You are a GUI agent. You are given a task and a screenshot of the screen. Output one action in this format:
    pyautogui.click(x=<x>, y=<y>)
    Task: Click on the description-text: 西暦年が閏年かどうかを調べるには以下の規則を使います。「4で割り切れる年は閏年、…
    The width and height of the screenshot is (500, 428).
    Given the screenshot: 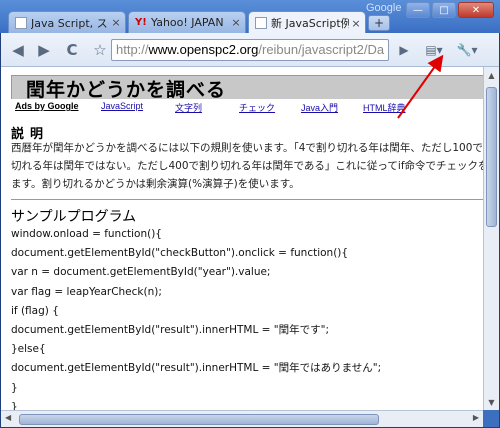 What is the action you would take?
    pyautogui.click(x=247, y=166)
    